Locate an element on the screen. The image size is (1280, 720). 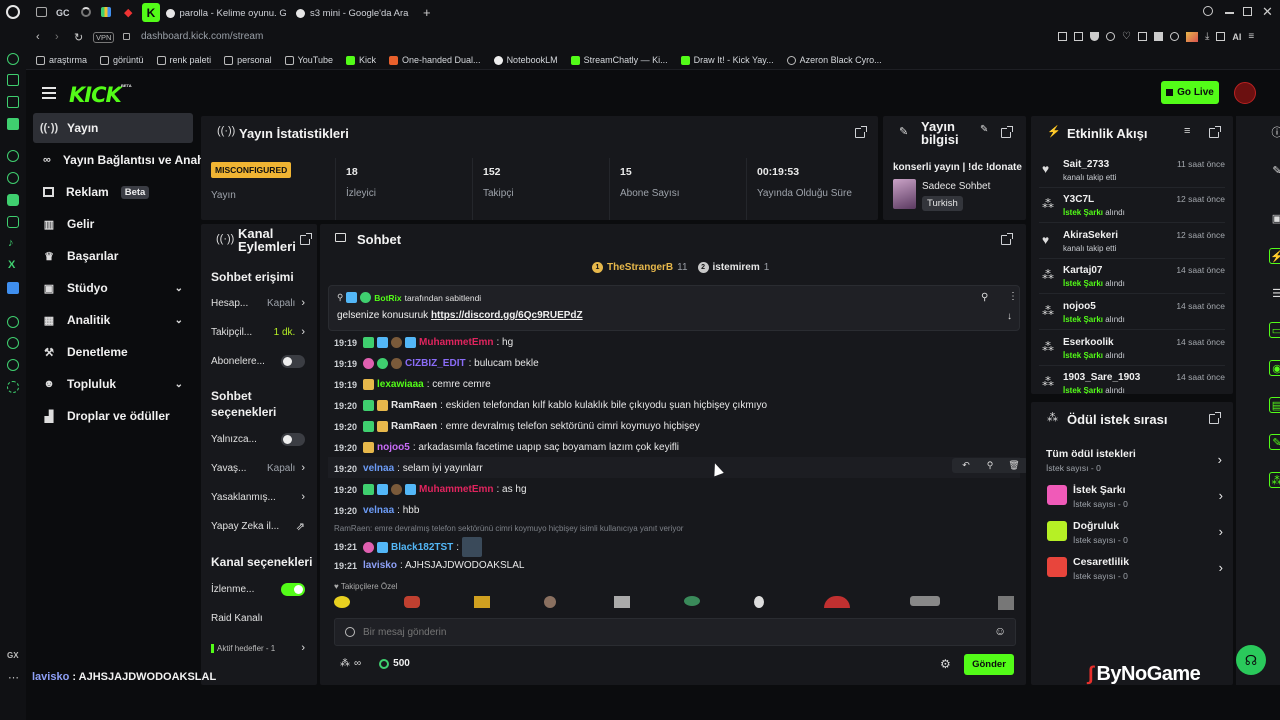
sidebar-app-icon is located at coordinates (13, 102).